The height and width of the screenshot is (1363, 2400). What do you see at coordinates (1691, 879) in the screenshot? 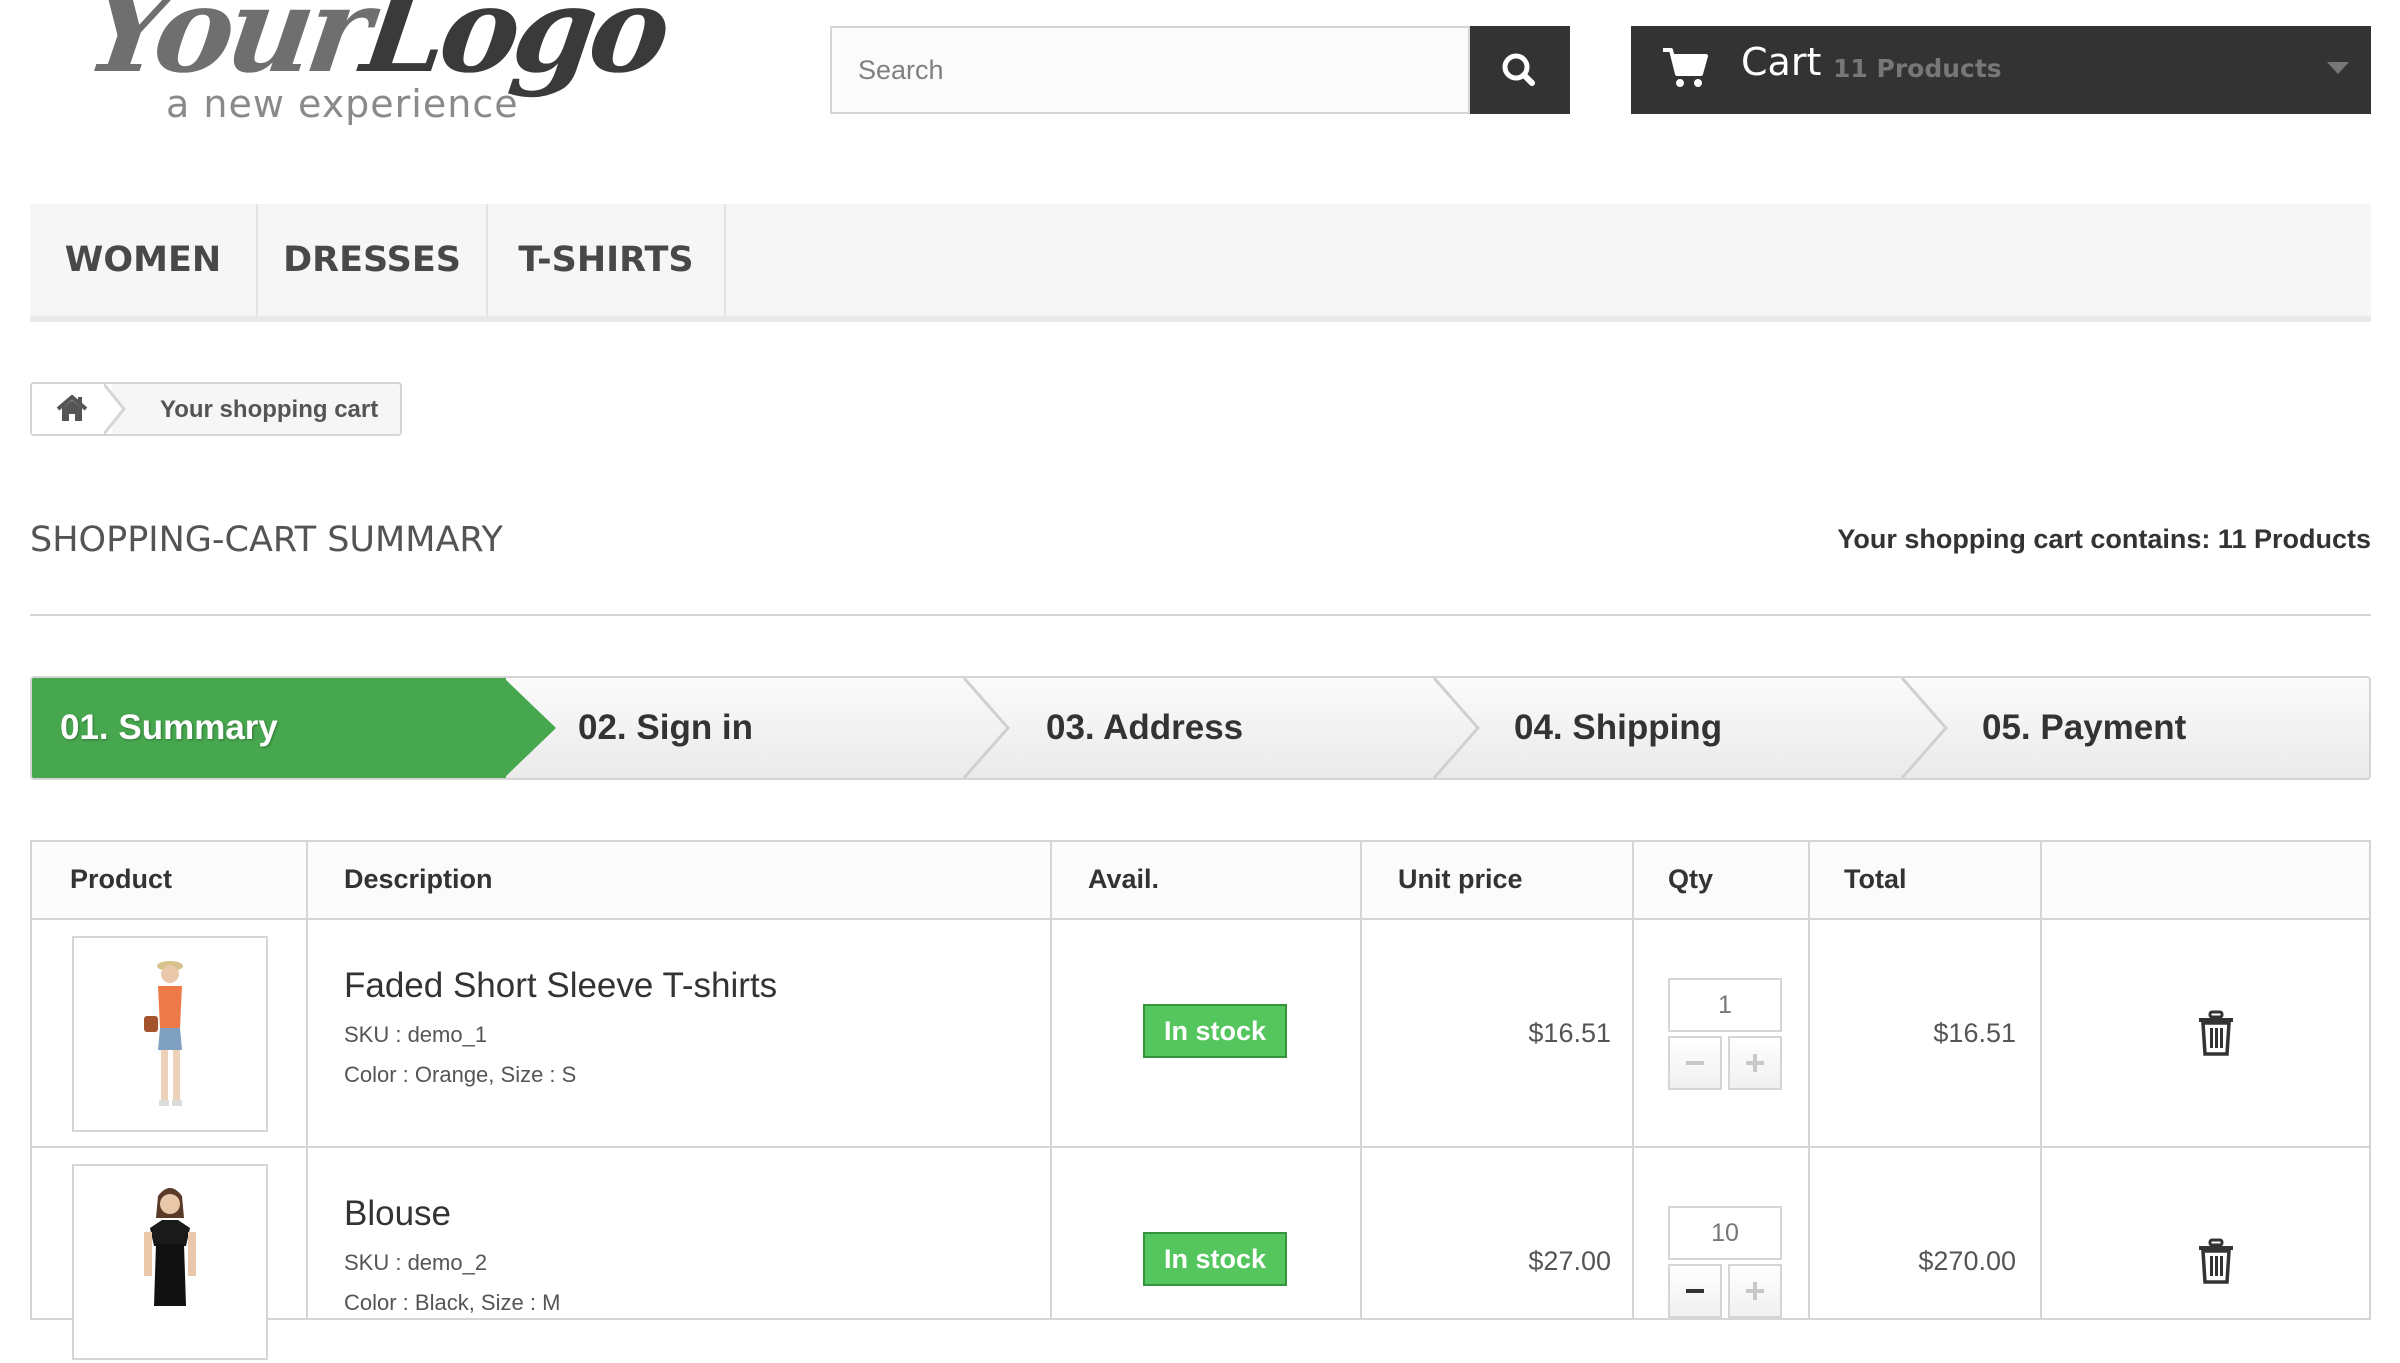
I see `header-qty: Qty` at bounding box center [1691, 879].